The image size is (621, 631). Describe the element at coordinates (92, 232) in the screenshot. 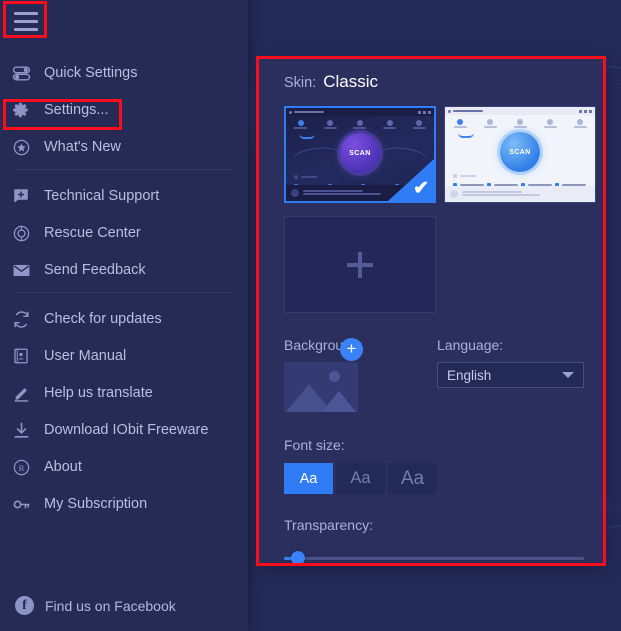

I see `sidebar-item-label: Rescue Center` at that location.